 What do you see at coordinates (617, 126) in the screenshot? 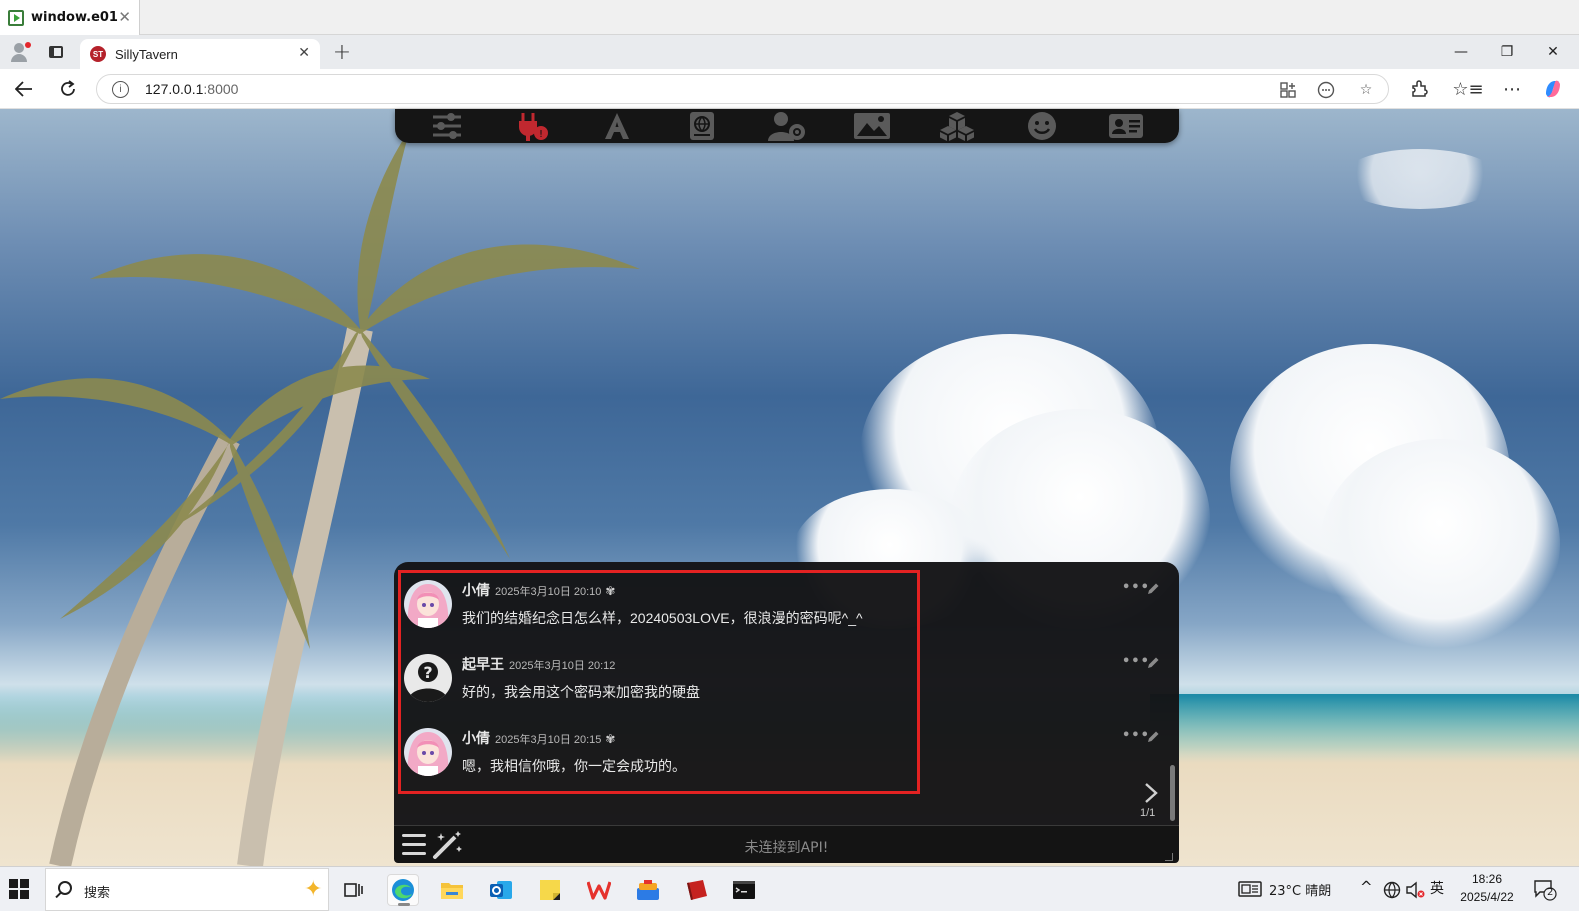
I see `ai-text-formatting-icon` at bounding box center [617, 126].